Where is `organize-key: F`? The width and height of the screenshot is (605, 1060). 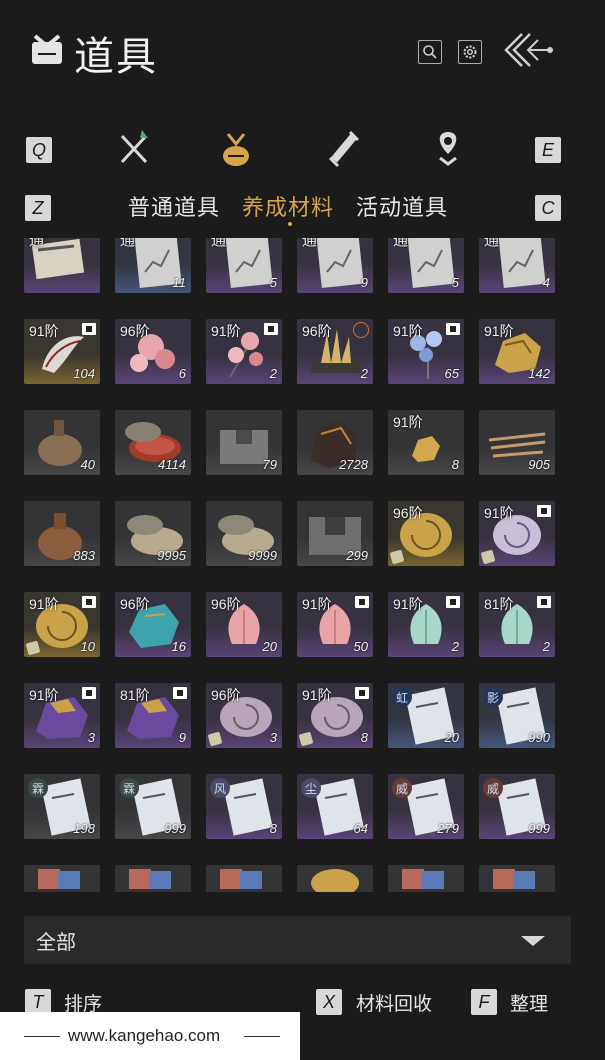
organize-key: F is located at coordinates (484, 1002).